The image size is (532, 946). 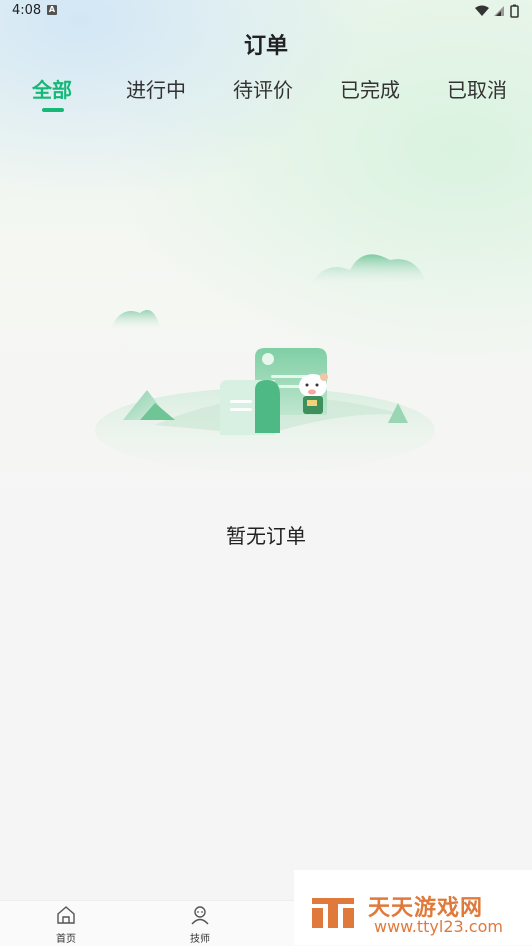 I want to click on tab-all: 全部, so click(x=52, y=88).